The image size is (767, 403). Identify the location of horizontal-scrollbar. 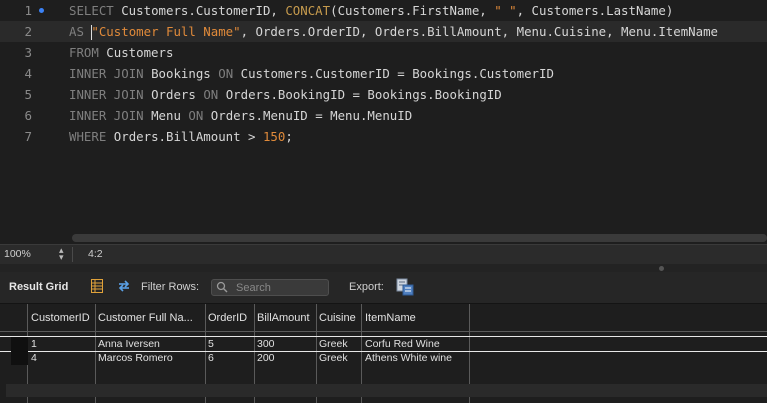
(419, 238).